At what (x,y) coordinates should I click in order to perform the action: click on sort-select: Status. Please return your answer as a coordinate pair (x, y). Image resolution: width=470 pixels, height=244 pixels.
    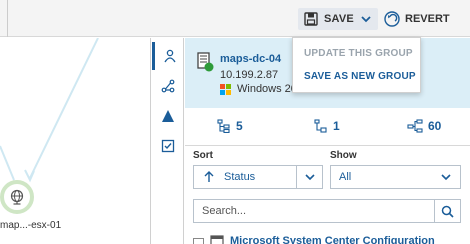
    Looking at the image, I should click on (258, 177).